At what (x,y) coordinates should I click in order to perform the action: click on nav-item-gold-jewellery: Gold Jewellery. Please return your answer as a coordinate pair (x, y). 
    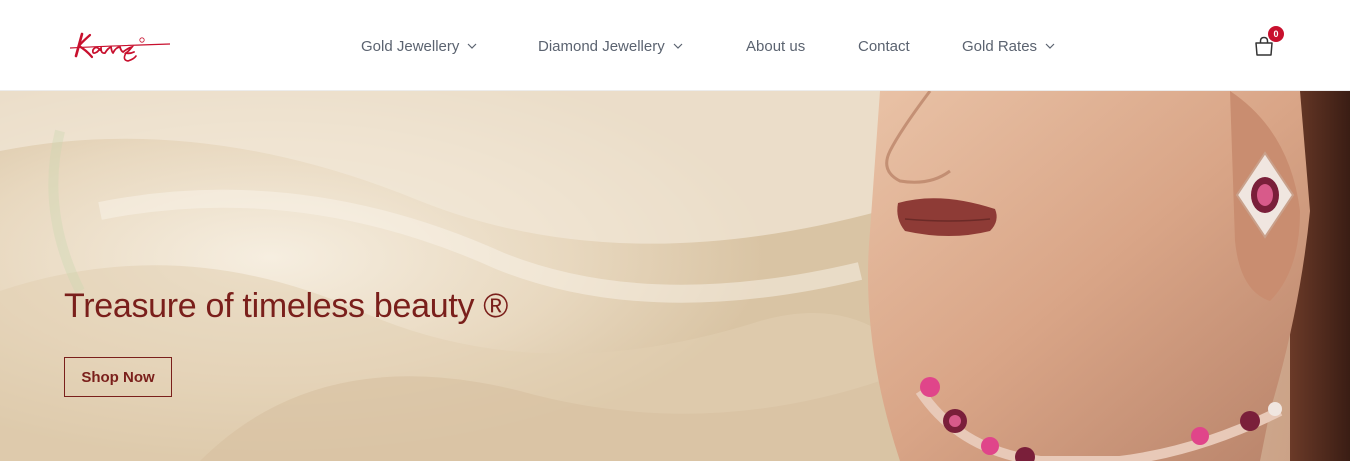
    Looking at the image, I should click on (419, 46).